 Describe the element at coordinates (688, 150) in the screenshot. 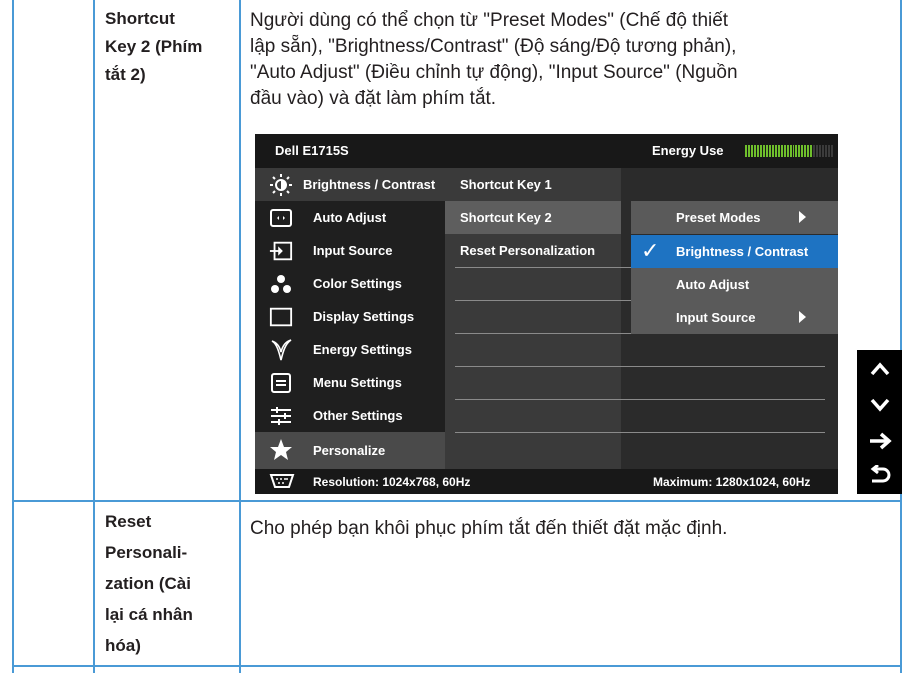

I see `energy-use-label: Energy Use` at that location.